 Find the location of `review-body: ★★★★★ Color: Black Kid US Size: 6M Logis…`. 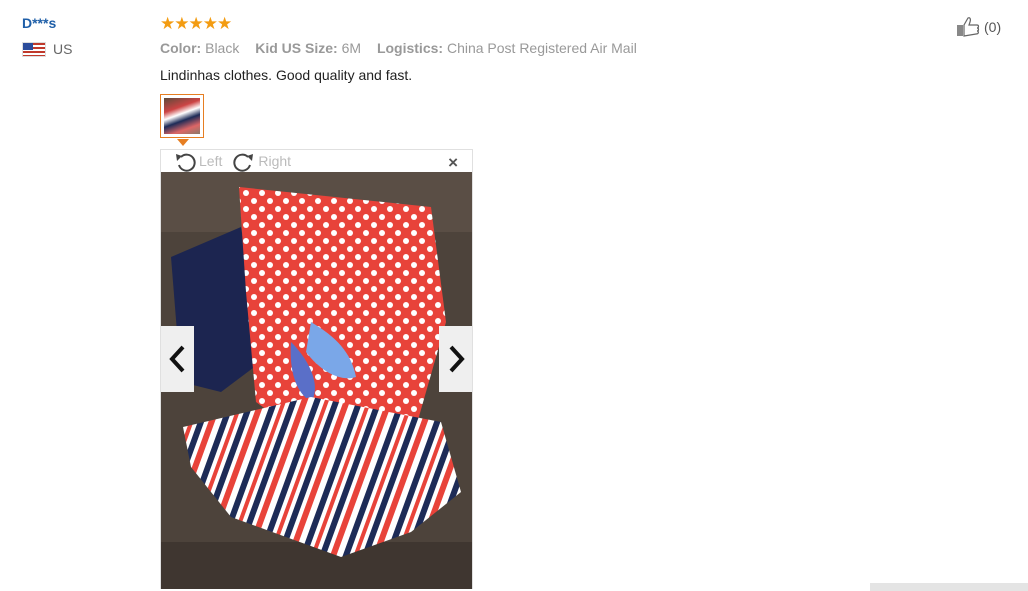

review-body: ★★★★★ Color: Black Kid US Size: 6M Logis… is located at coordinates (510, 49).